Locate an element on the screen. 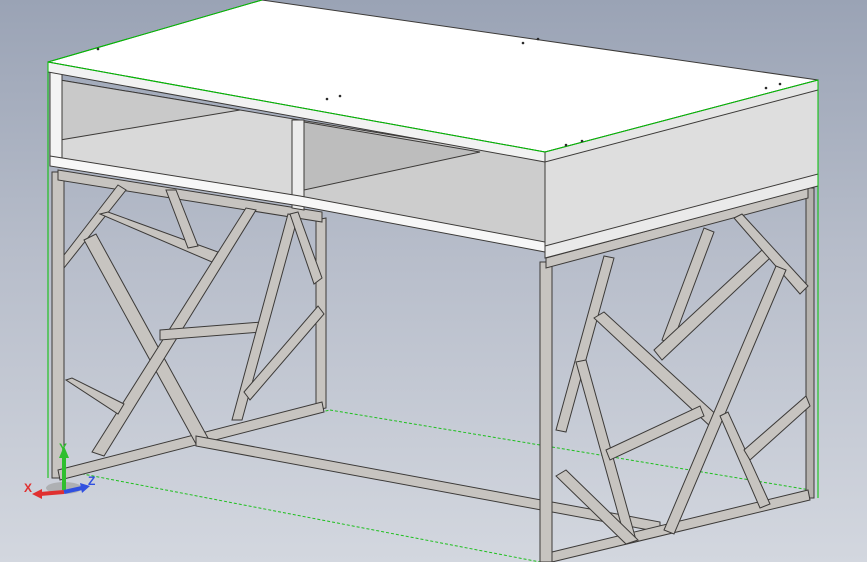 The height and width of the screenshot is (562, 867). bottom-stretcher is located at coordinates (428, 484).